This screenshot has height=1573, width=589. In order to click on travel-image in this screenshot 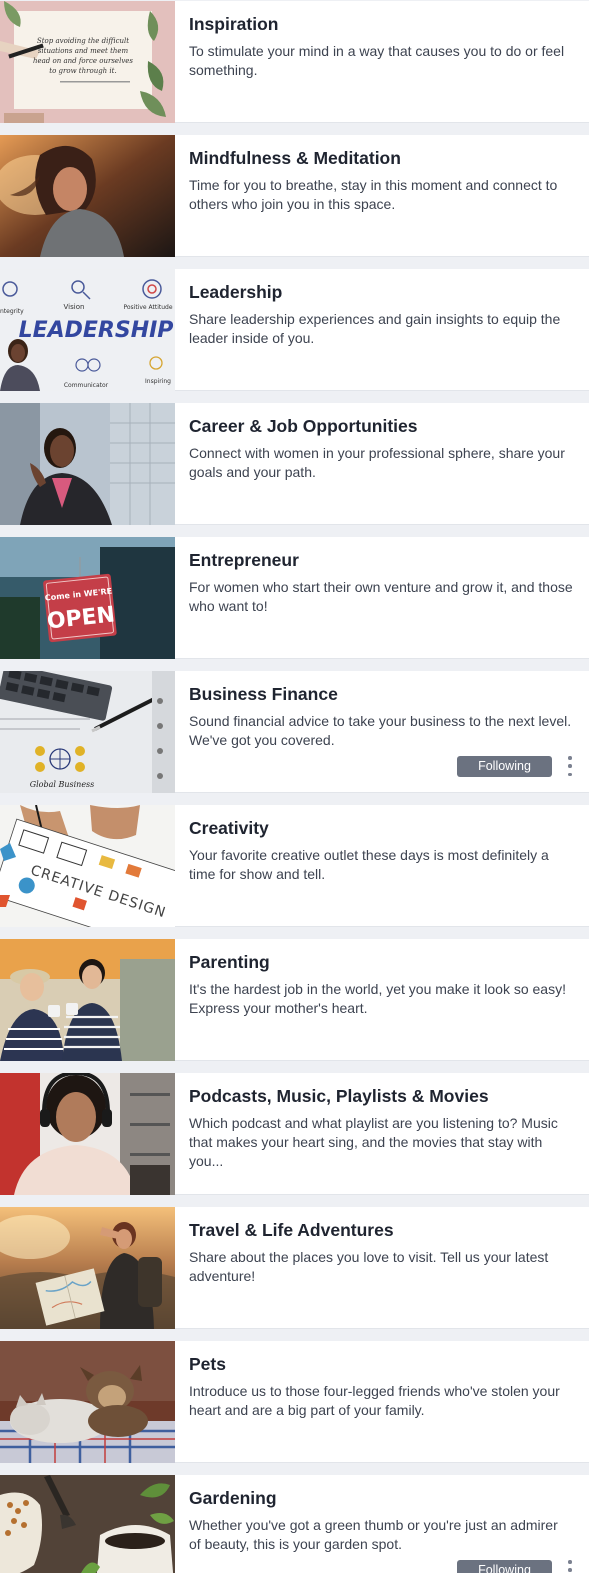, I will do `click(87, 1268)`.